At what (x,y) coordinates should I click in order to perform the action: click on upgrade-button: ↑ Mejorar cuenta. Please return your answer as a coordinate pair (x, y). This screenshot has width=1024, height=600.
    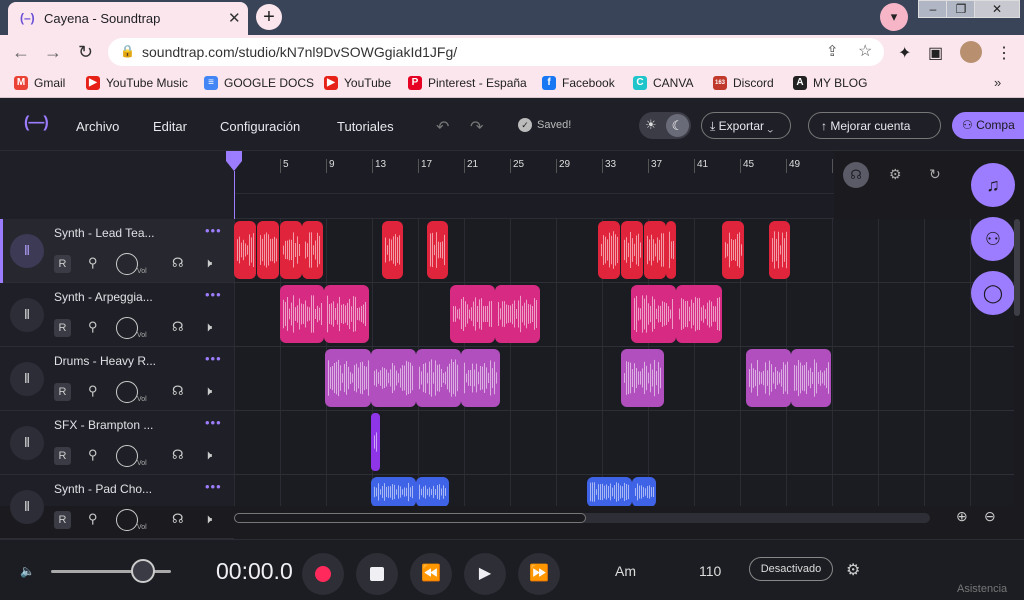
    Looking at the image, I should click on (874, 125).